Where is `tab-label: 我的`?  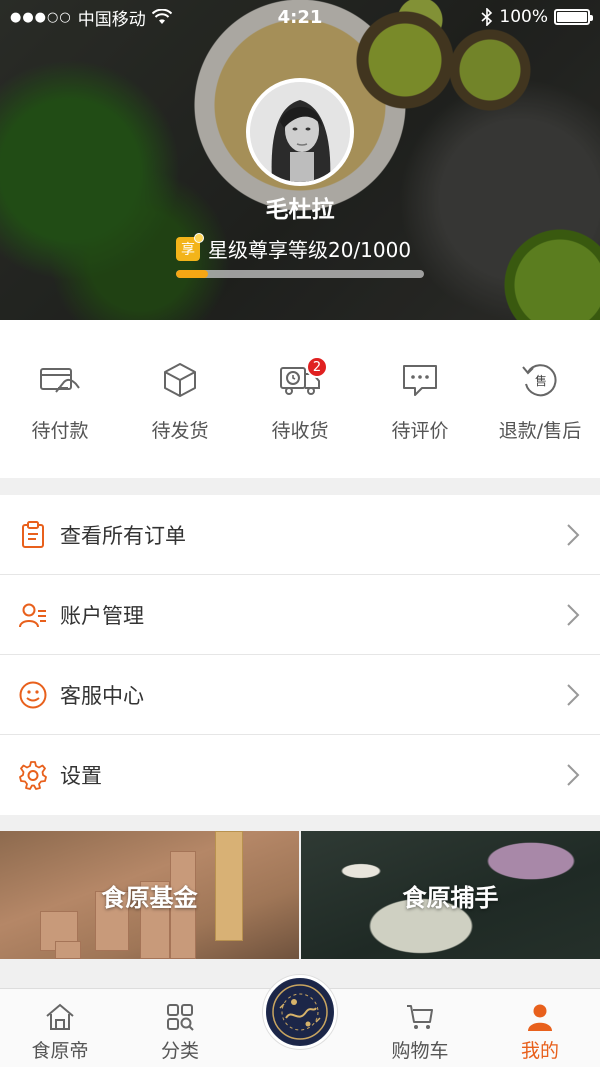
tab-label: 我的 is located at coordinates (539, 1051).